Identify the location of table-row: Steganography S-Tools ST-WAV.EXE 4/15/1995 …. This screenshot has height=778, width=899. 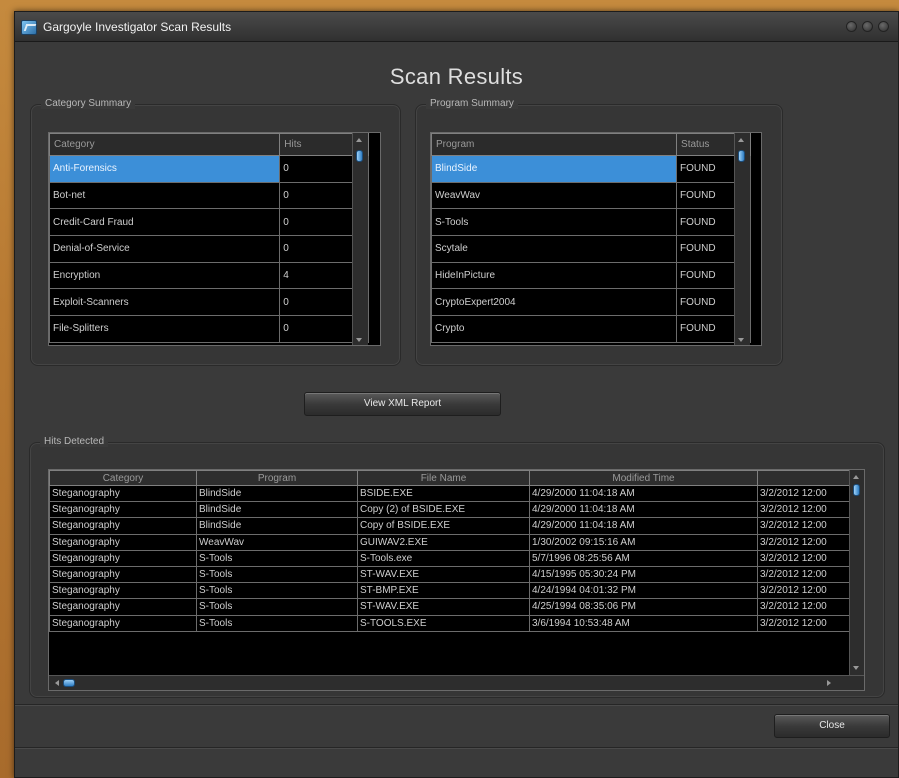
(449, 574).